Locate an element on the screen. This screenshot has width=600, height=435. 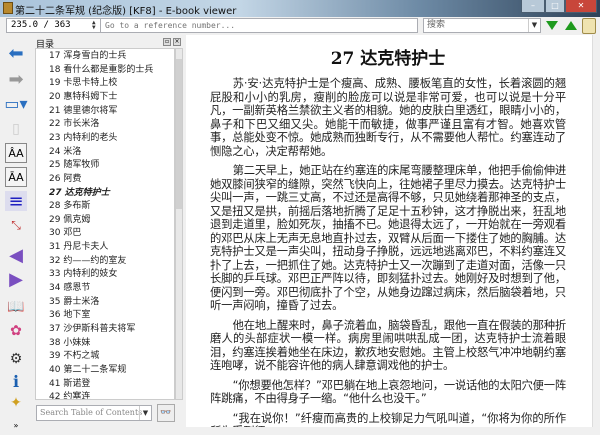
reference-mode-icon is located at coordinates (589, 26).